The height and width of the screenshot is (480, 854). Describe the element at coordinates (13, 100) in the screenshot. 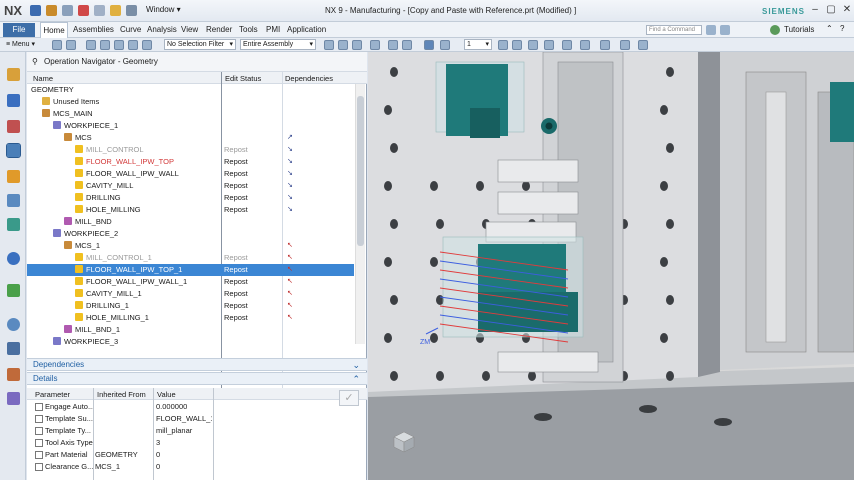

I see `constraint-navigator-icon` at that location.